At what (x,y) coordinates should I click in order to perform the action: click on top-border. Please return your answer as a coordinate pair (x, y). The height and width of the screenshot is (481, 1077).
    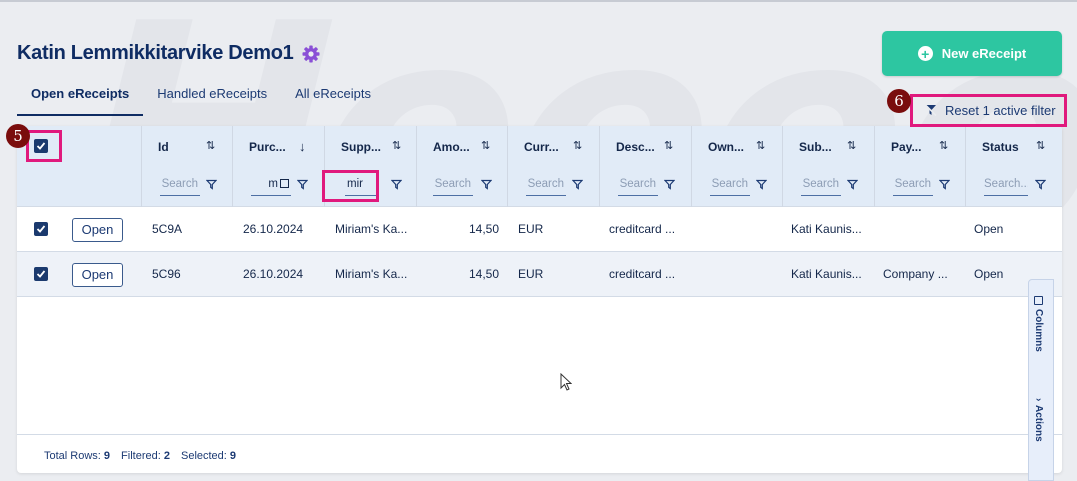
    Looking at the image, I should click on (538, 1).